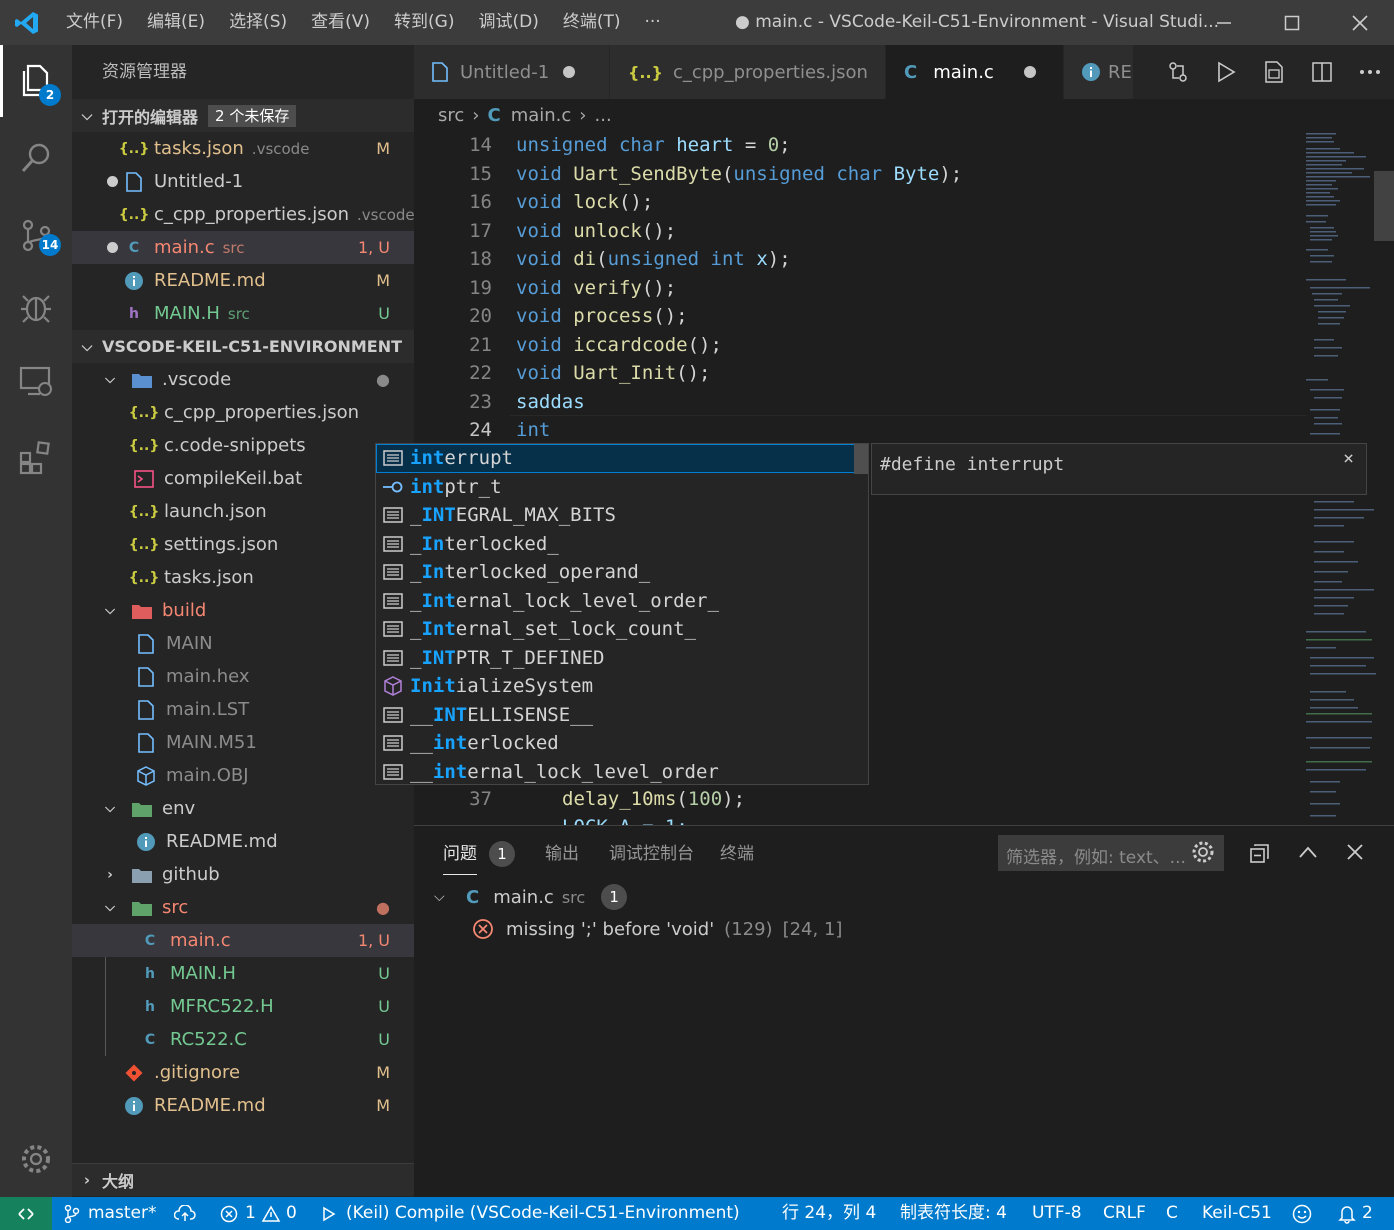 The width and height of the screenshot is (1394, 1230). Describe the element at coordinates (508, 22) in the screenshot. I see `menu-debug: 调试(D)` at that location.